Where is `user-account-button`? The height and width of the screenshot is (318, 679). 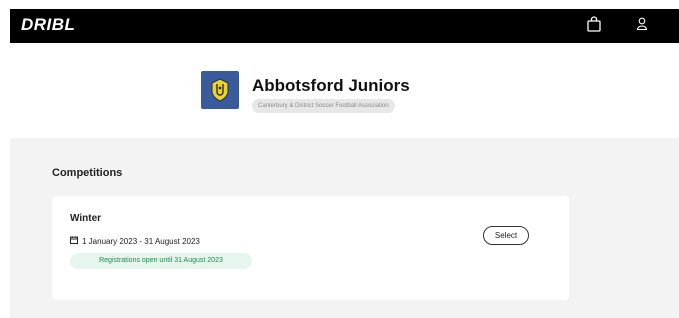 user-account-button is located at coordinates (642, 26).